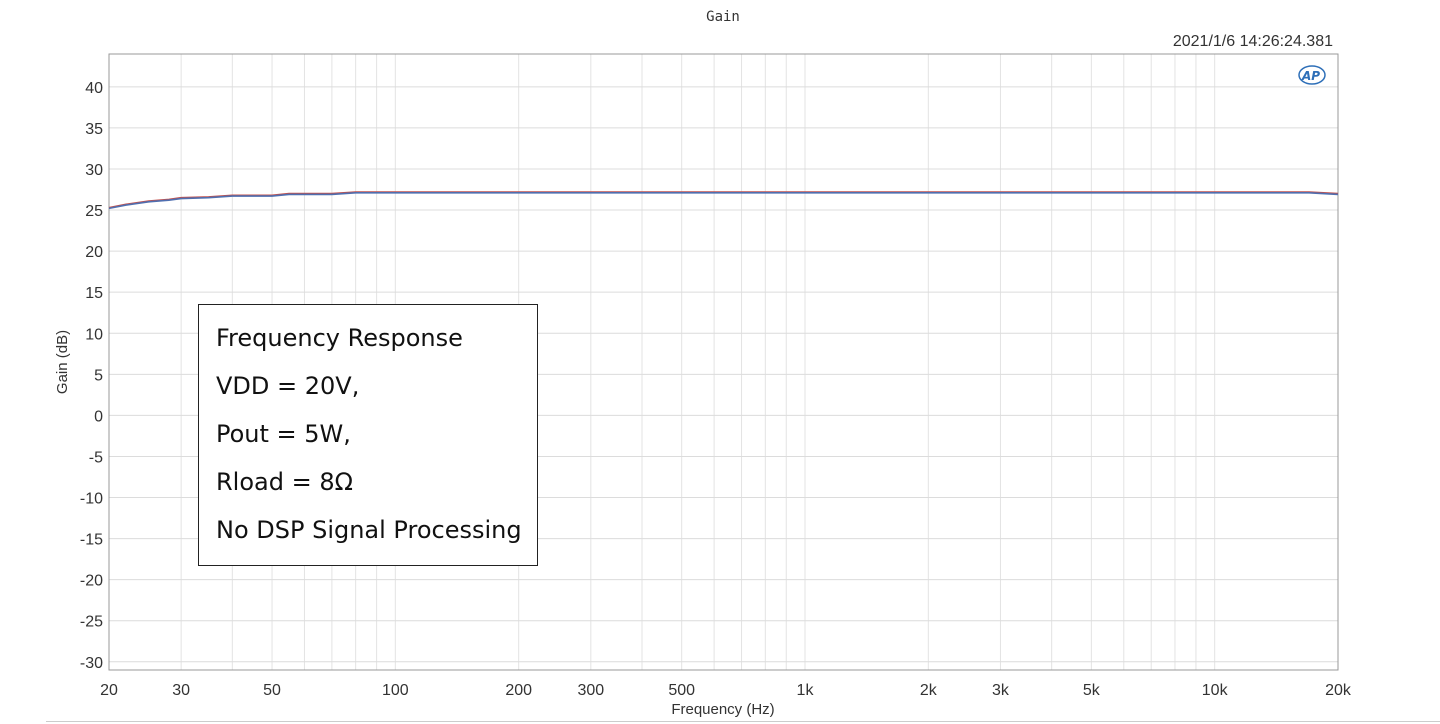  What do you see at coordinates (272, 690) in the screenshot?
I see `x-tick-label: 50` at bounding box center [272, 690].